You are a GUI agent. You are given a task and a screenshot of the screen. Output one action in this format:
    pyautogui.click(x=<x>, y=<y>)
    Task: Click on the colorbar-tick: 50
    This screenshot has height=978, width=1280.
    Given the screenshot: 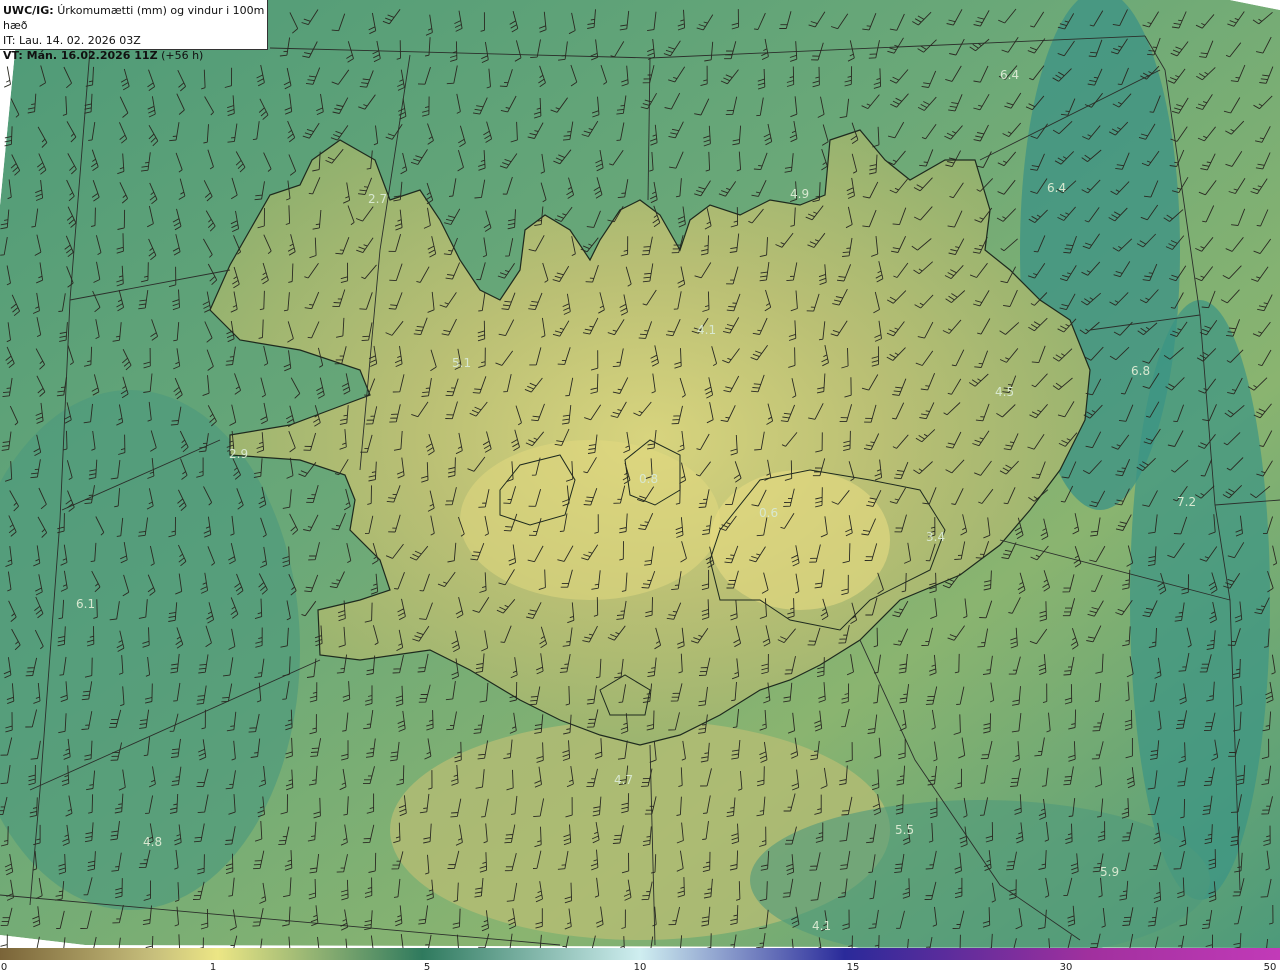 What is the action you would take?
    pyautogui.click(x=1270, y=967)
    